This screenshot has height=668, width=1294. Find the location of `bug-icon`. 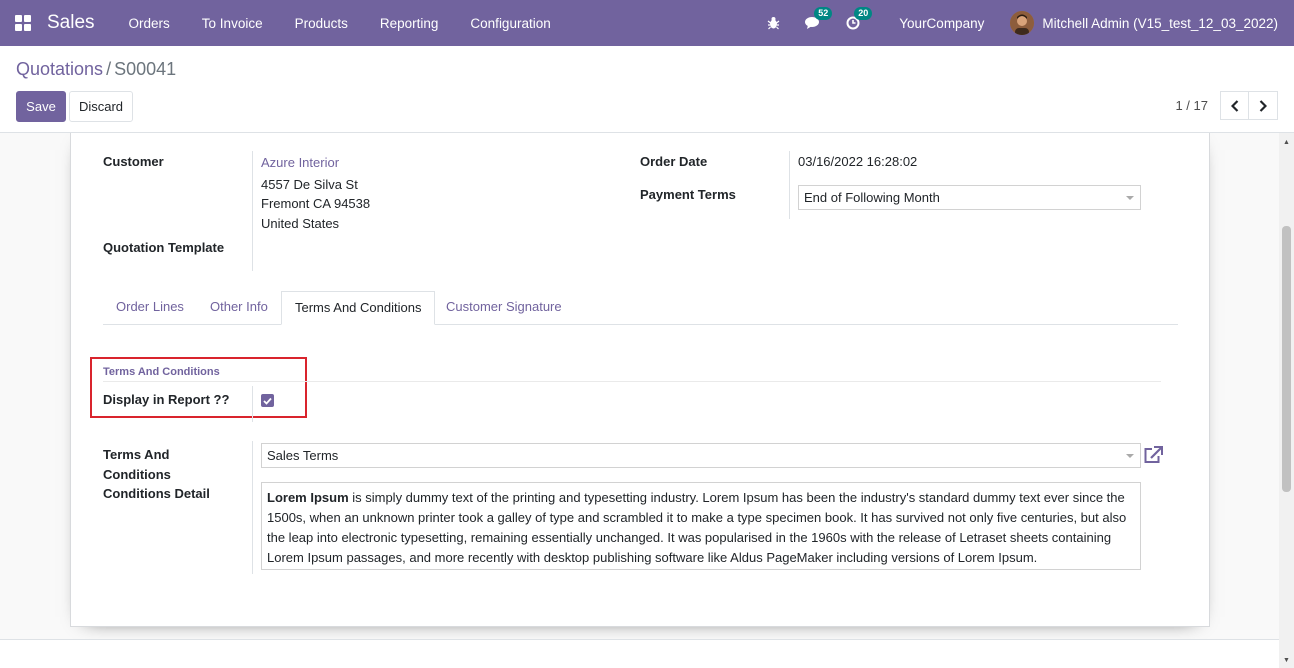

bug-icon is located at coordinates (773, 23).